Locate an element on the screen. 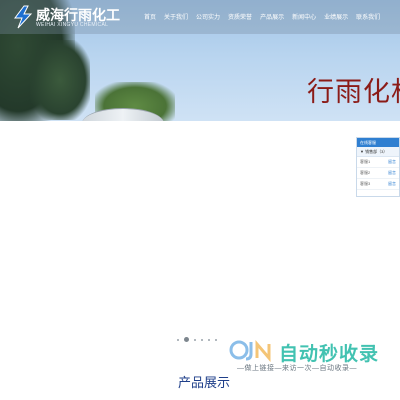 This screenshot has height=400, width=400. service-row: 客服1 留言 is located at coordinates (378, 162).